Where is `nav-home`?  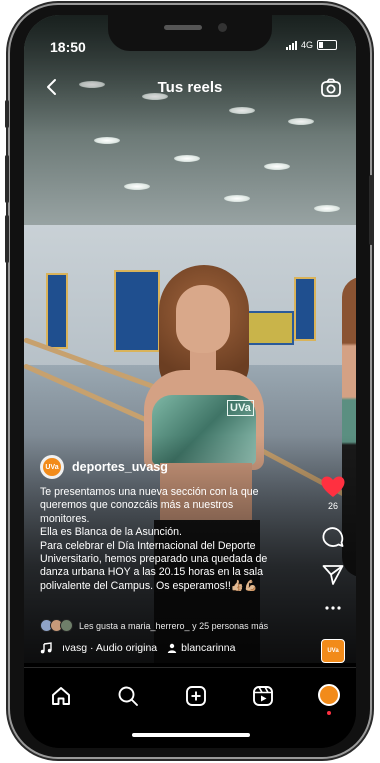
nav-home is located at coordinates (61, 696).